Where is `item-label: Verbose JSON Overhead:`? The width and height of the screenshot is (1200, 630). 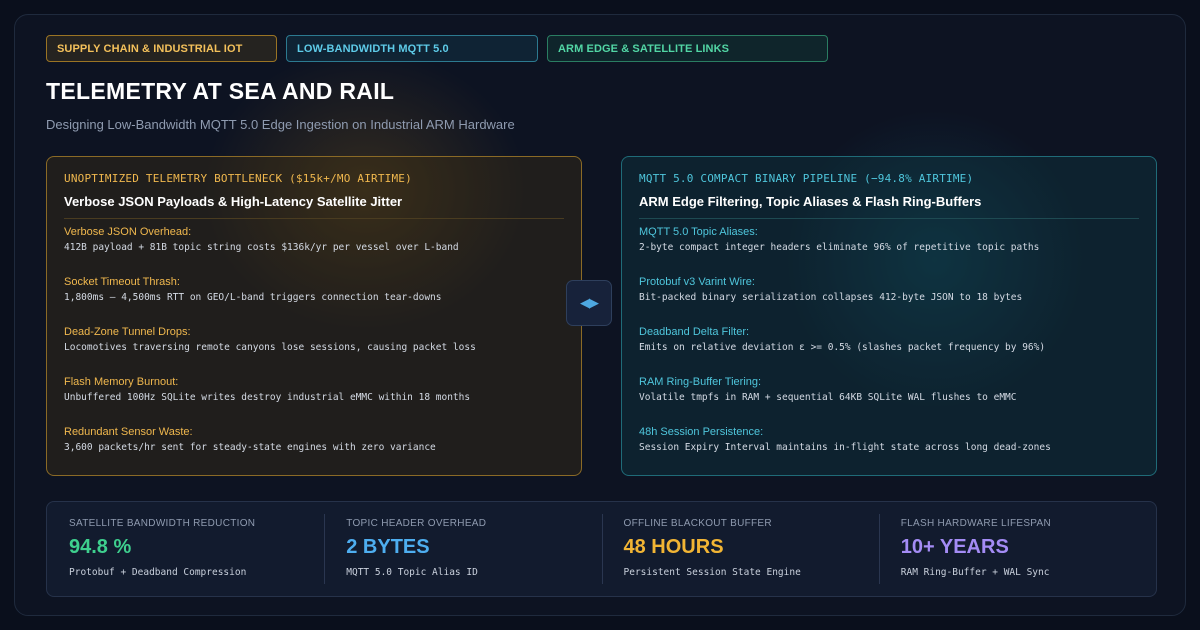 item-label: Verbose JSON Overhead: is located at coordinates (128, 232).